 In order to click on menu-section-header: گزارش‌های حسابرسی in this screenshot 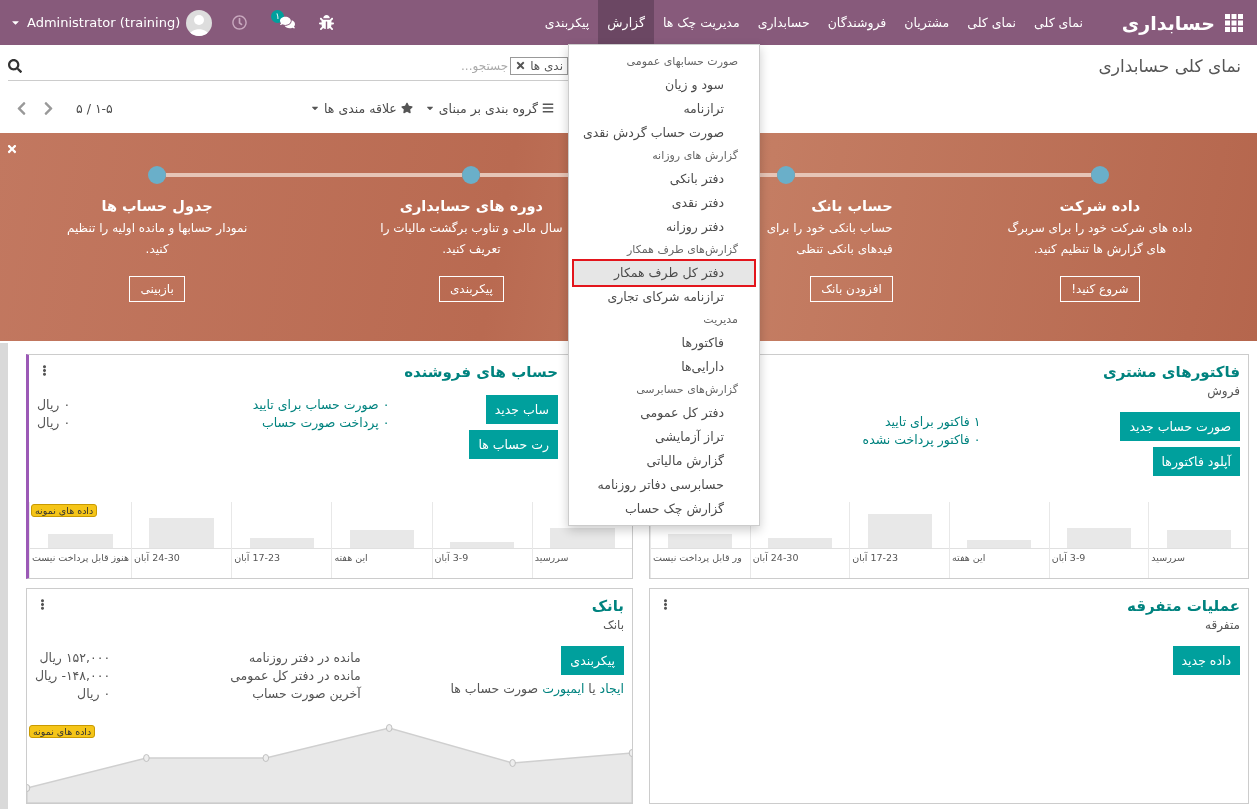, I will do `click(687, 390)`.